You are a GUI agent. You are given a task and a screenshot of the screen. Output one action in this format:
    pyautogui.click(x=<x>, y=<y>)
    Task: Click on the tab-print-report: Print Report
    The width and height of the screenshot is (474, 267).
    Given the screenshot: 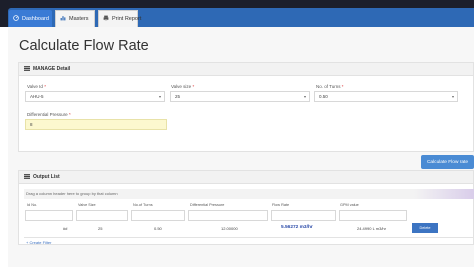 What is the action you would take?
    pyautogui.click(x=120, y=18)
    